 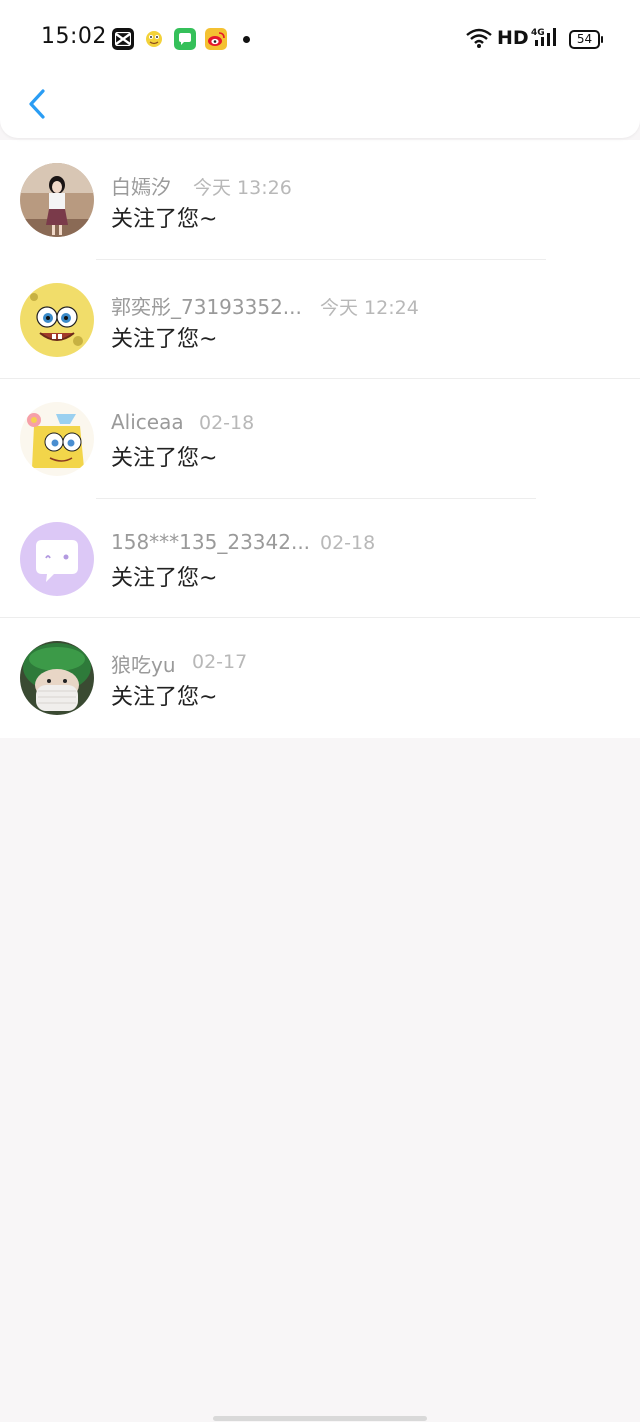 What do you see at coordinates (123, 39) in the screenshot?
I see `capcut-icon` at bounding box center [123, 39].